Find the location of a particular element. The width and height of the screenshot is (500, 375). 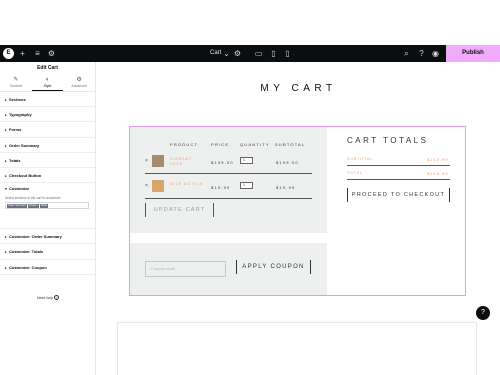

subtotal-value: $218.99 is located at coordinates (438, 159).